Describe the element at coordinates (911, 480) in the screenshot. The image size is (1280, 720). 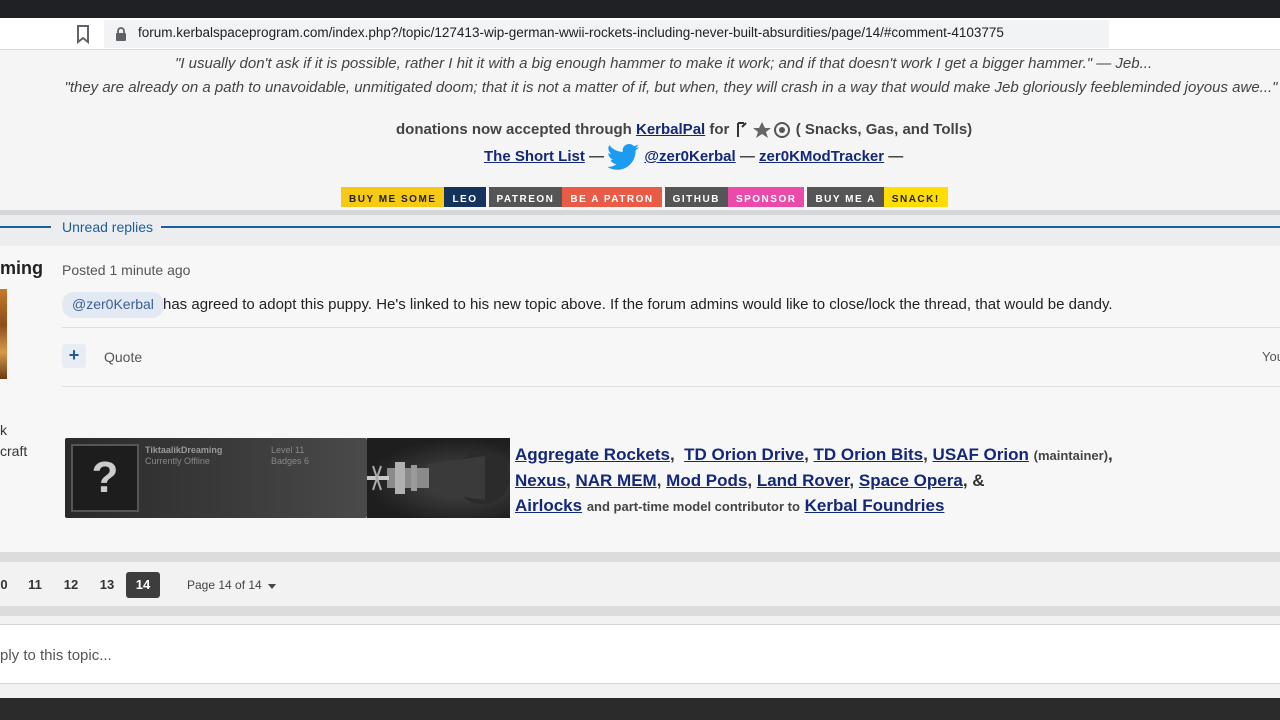
I see `space-opera-link: Space Opera` at that location.